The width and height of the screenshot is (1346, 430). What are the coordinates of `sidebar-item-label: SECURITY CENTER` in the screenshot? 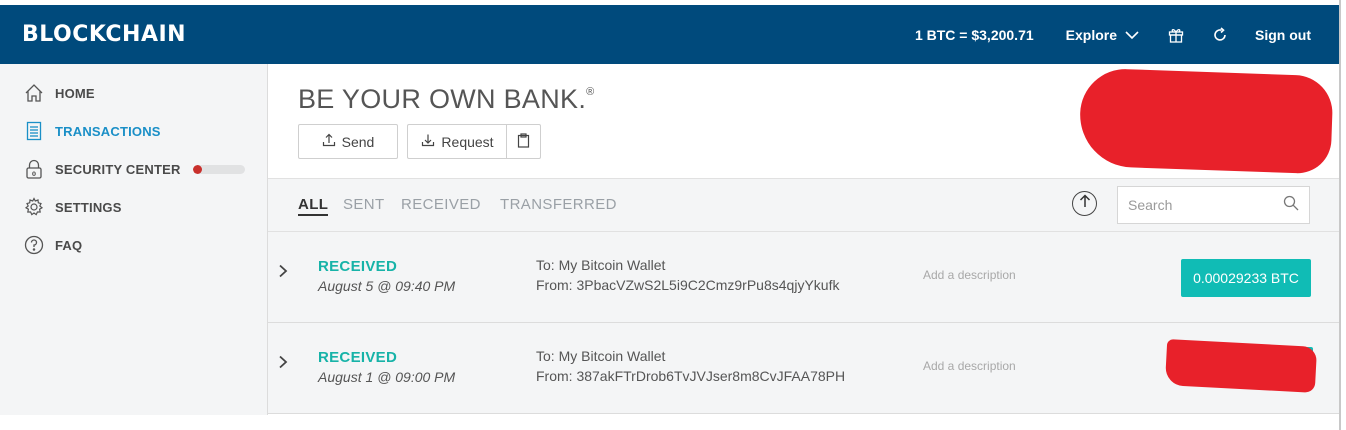 It's located at (118, 169).